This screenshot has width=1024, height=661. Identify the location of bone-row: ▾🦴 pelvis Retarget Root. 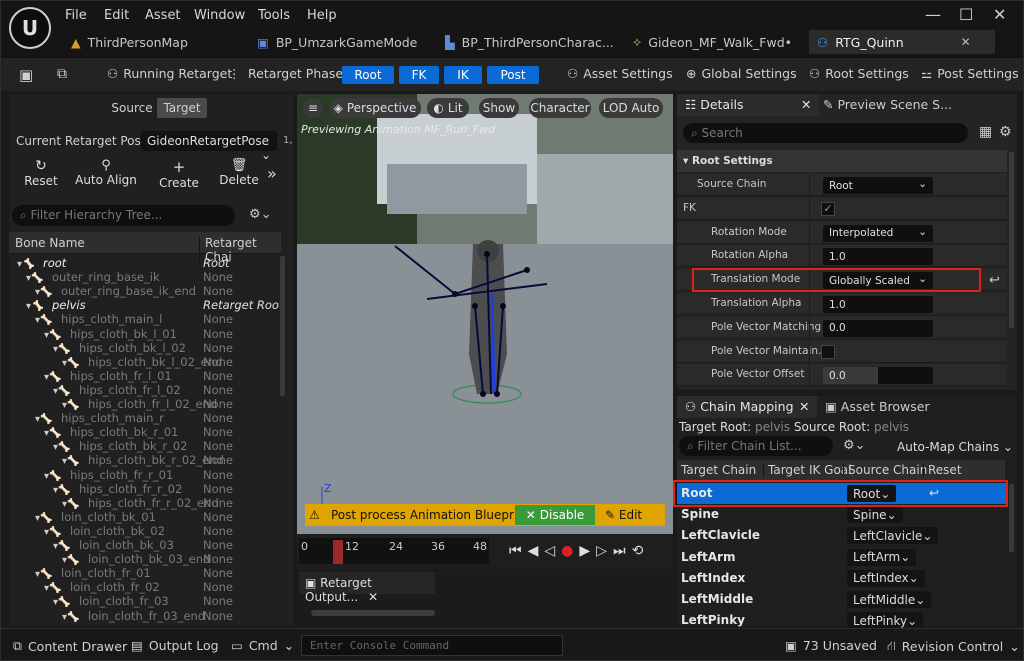
(150, 305).